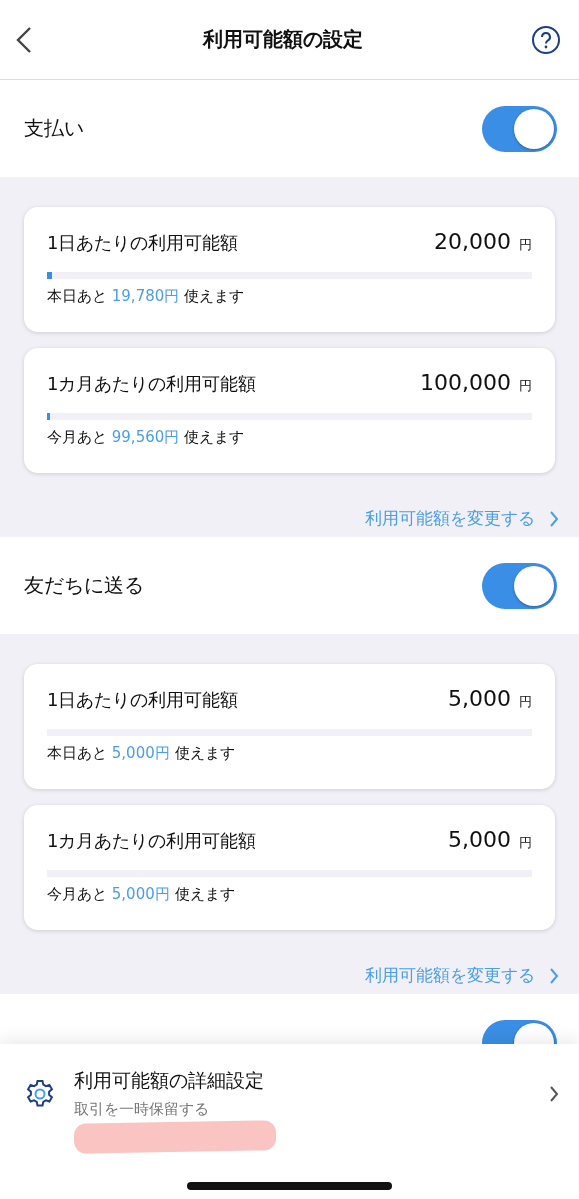 The width and height of the screenshot is (579, 1199). I want to click on limit-amount: 20,000, so click(472, 241).